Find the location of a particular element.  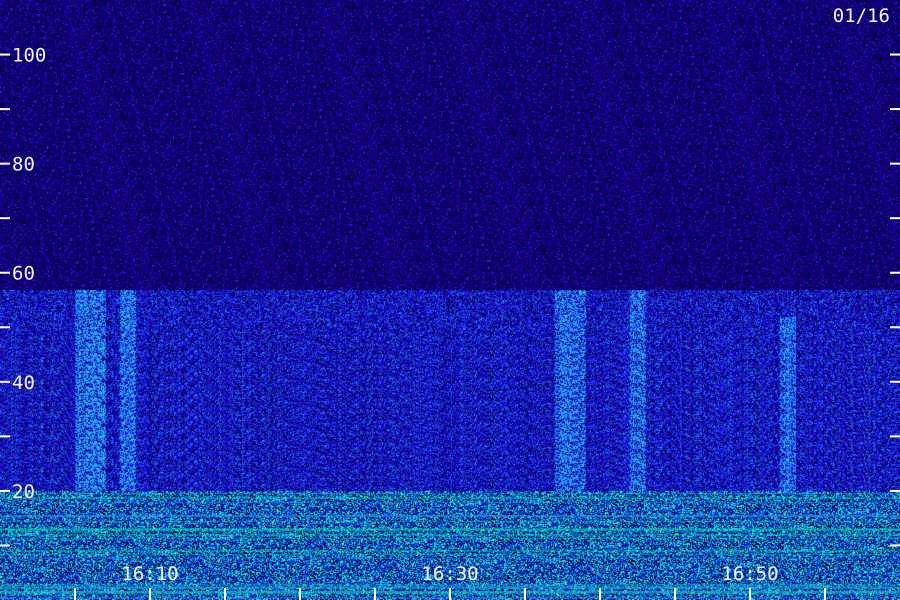

x-axis-ticks: 16:10 16:30 16:50 is located at coordinates (450, 581).